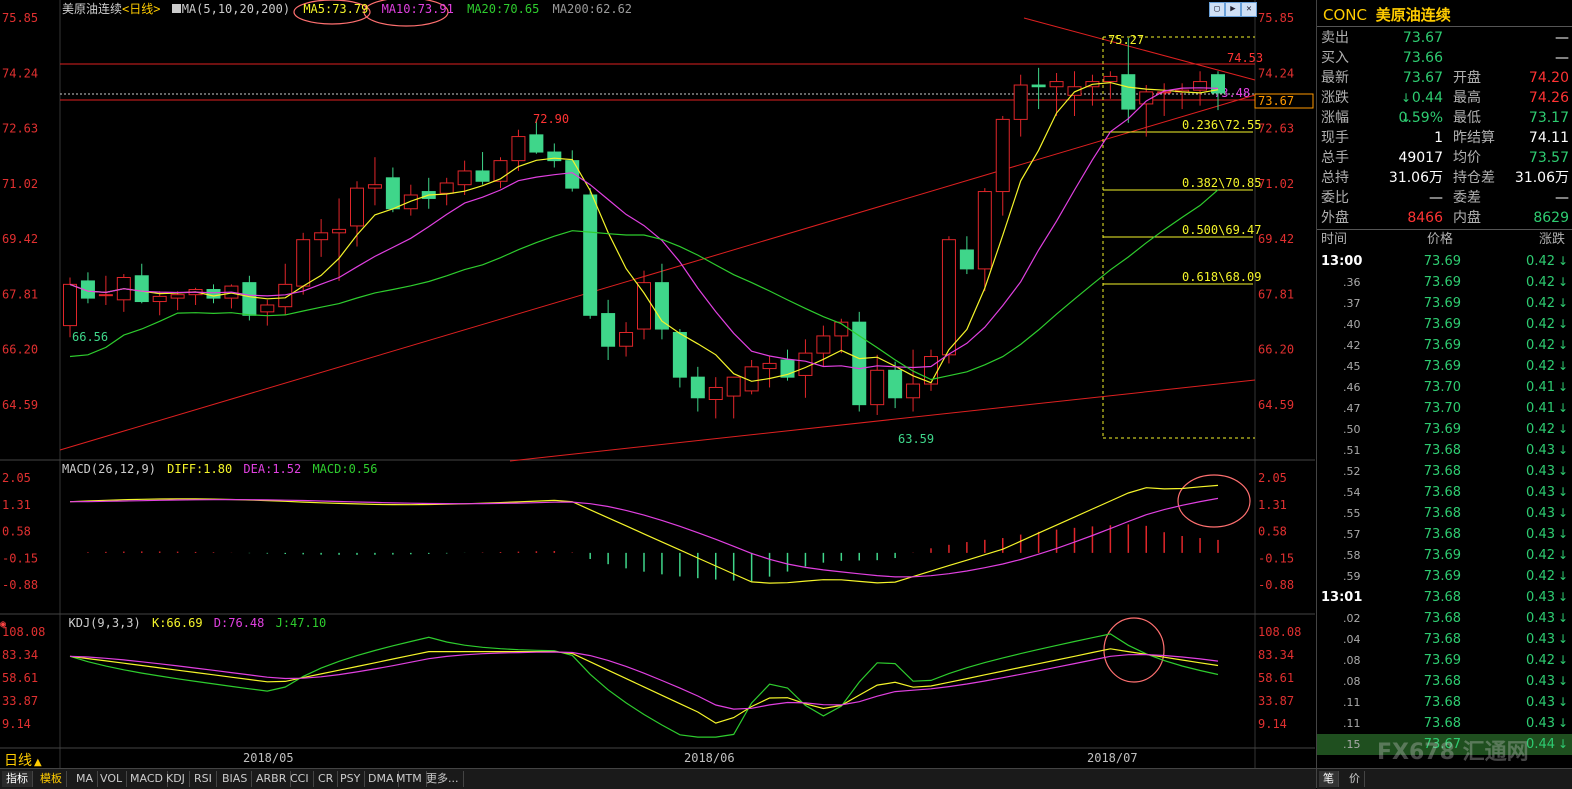  What do you see at coordinates (1442, 303) in the screenshot?
I see `tick-price: 73.69` at bounding box center [1442, 303].